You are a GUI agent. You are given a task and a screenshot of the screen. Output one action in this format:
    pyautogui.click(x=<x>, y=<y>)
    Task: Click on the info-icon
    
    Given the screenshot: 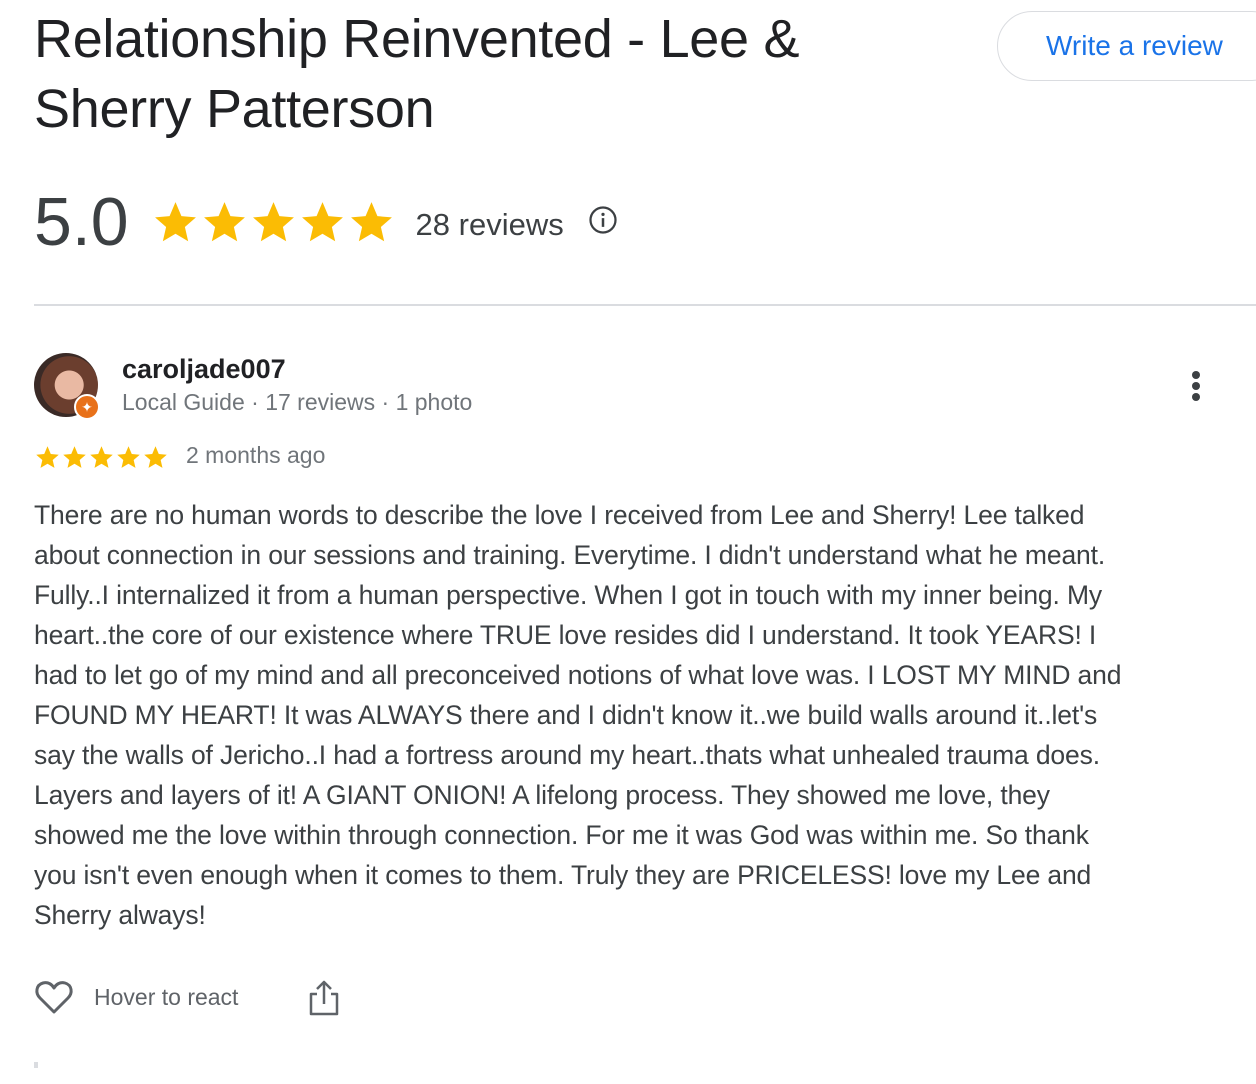 What is the action you would take?
    pyautogui.click(x=603, y=220)
    